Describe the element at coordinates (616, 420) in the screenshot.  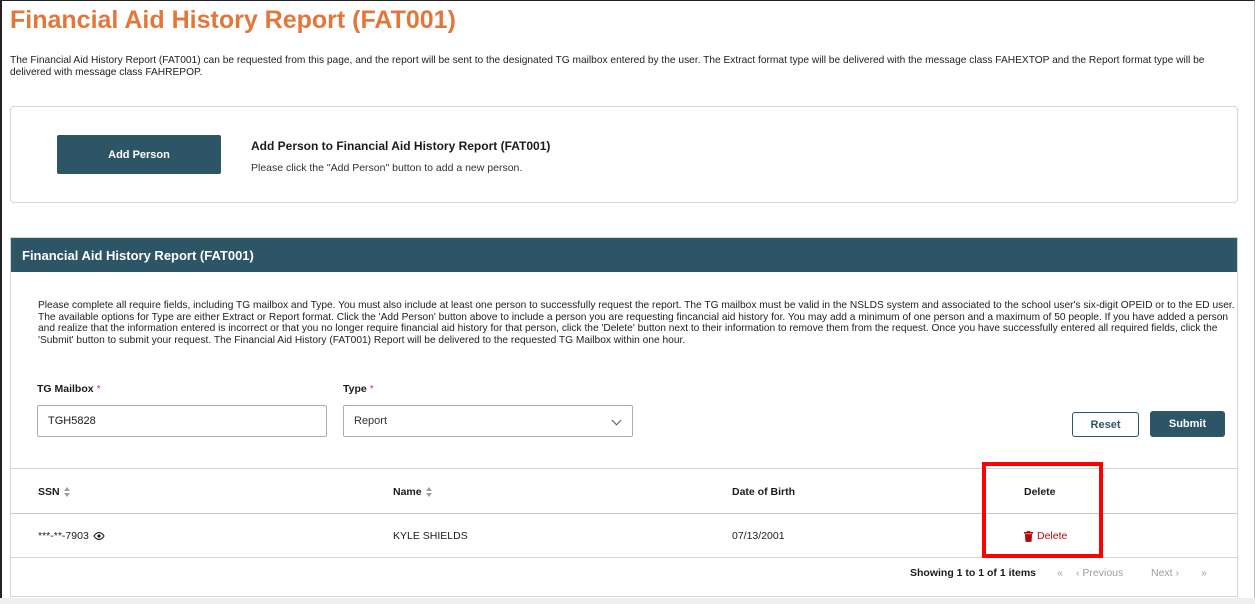
I see `chevron-down-icon` at that location.